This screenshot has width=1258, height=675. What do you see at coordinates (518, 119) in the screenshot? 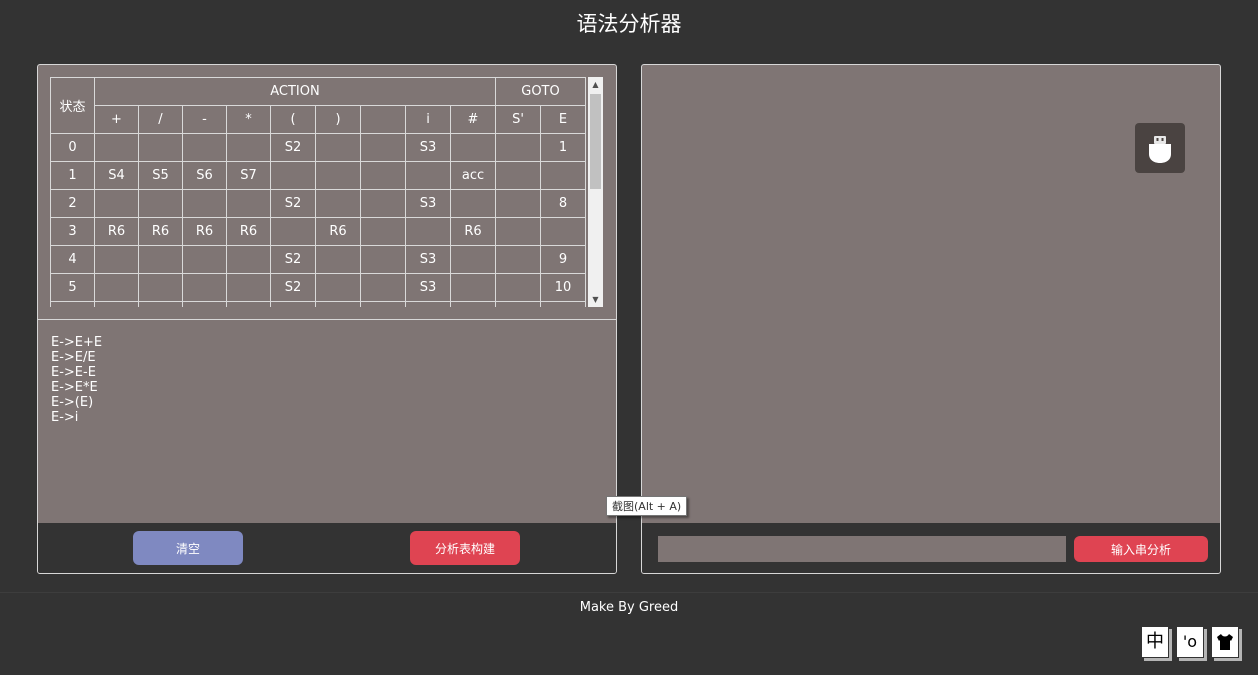
I see `column-header: S'` at bounding box center [518, 119].